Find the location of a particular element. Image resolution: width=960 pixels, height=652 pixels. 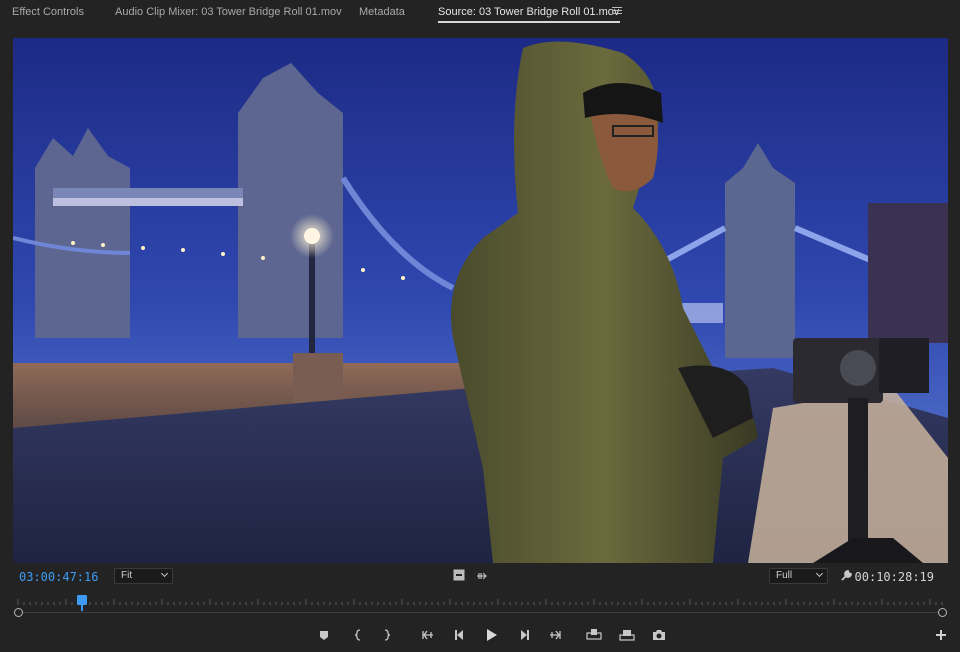

camera-icon is located at coordinates (659, 635).